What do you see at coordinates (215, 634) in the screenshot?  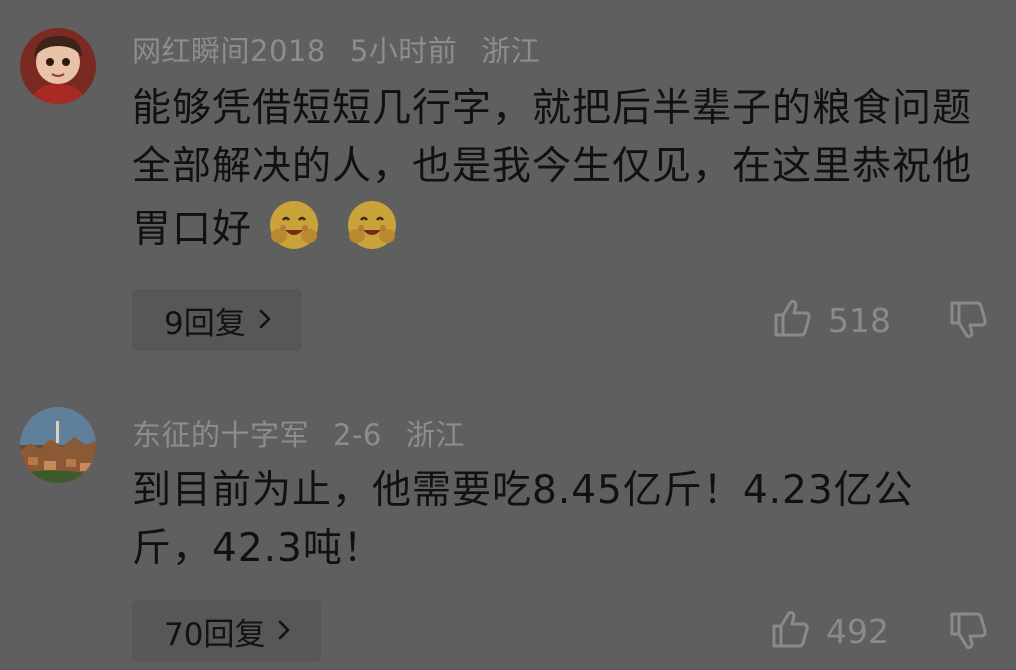 I see `replies-label: 70回复` at bounding box center [215, 634].